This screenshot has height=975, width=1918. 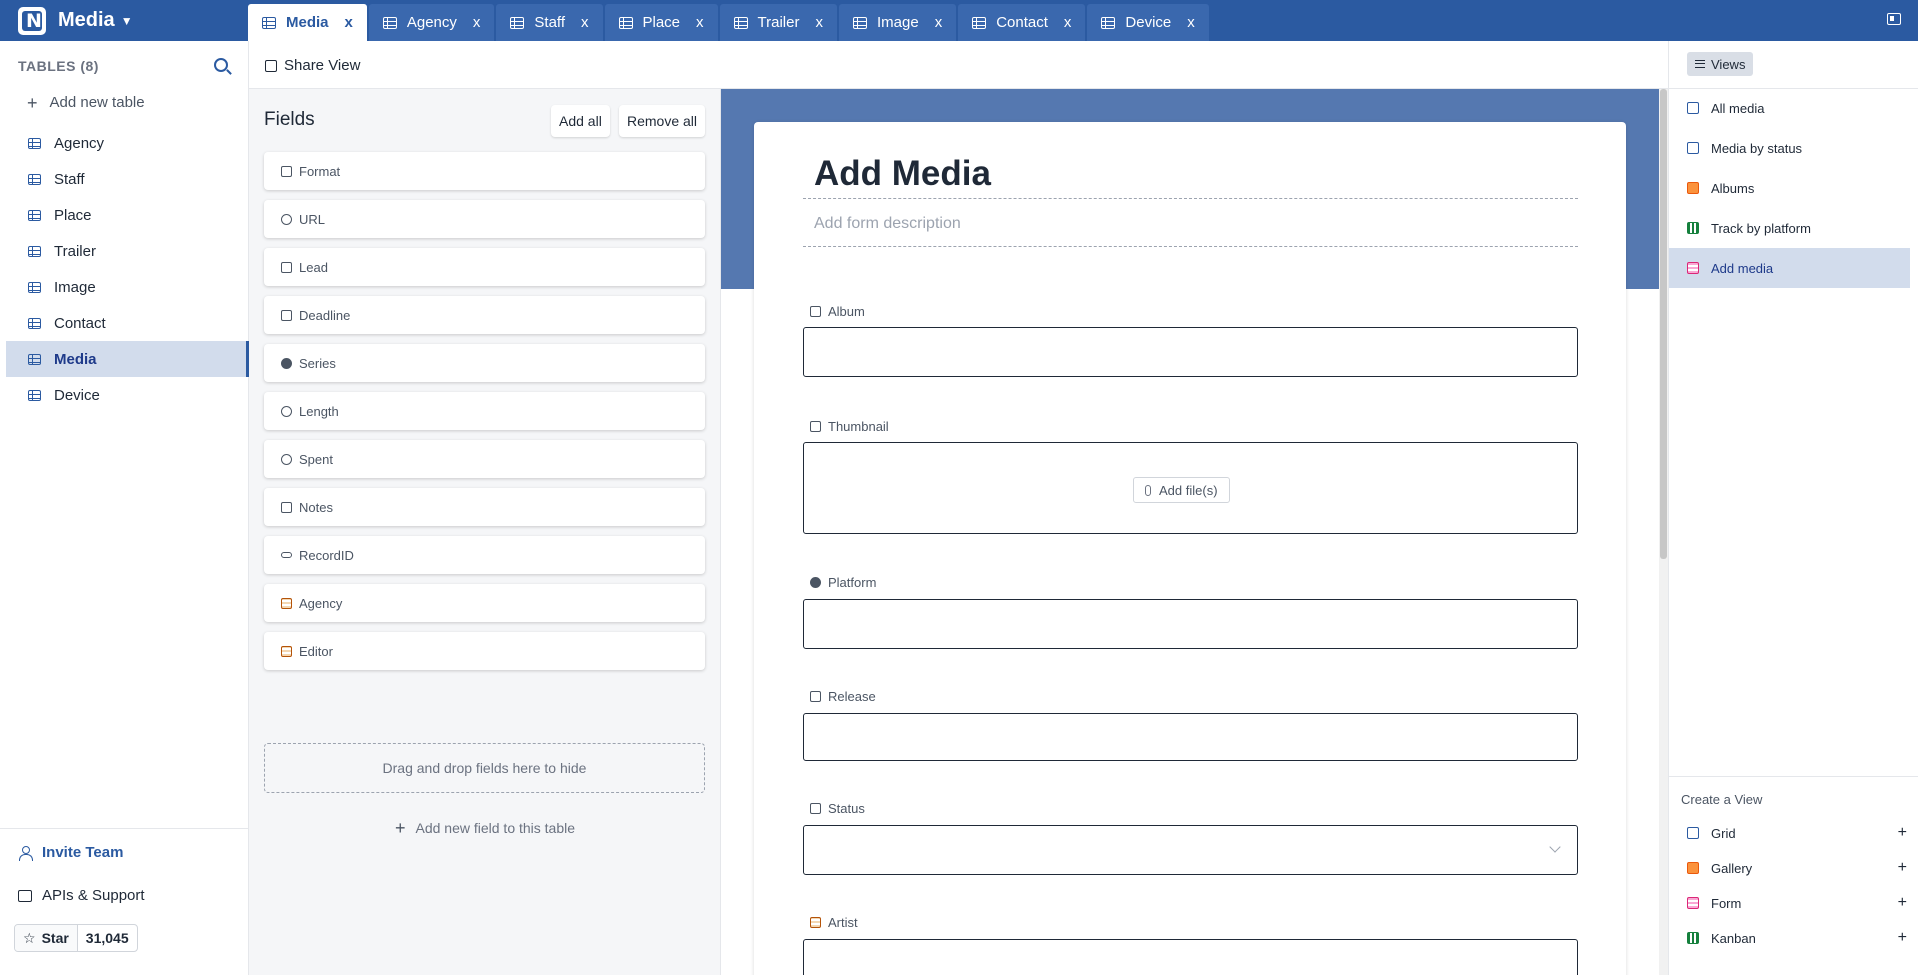 What do you see at coordinates (1190, 850) in the screenshot?
I see `status-select` at bounding box center [1190, 850].